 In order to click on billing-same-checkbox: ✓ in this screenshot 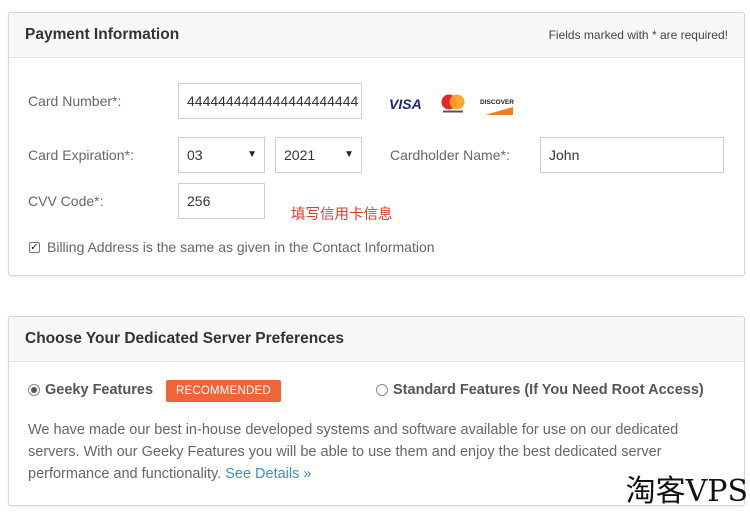, I will do `click(34, 247)`.